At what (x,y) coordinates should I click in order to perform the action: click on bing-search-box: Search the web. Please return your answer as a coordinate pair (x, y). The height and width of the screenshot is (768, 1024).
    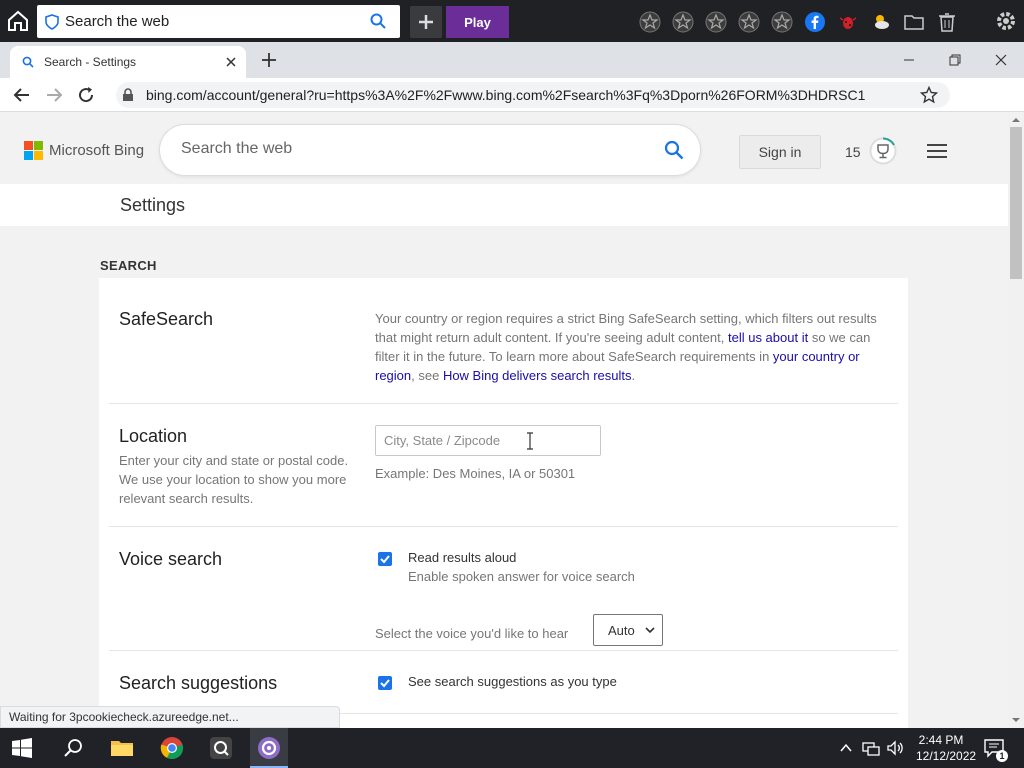
    Looking at the image, I should click on (430, 150).